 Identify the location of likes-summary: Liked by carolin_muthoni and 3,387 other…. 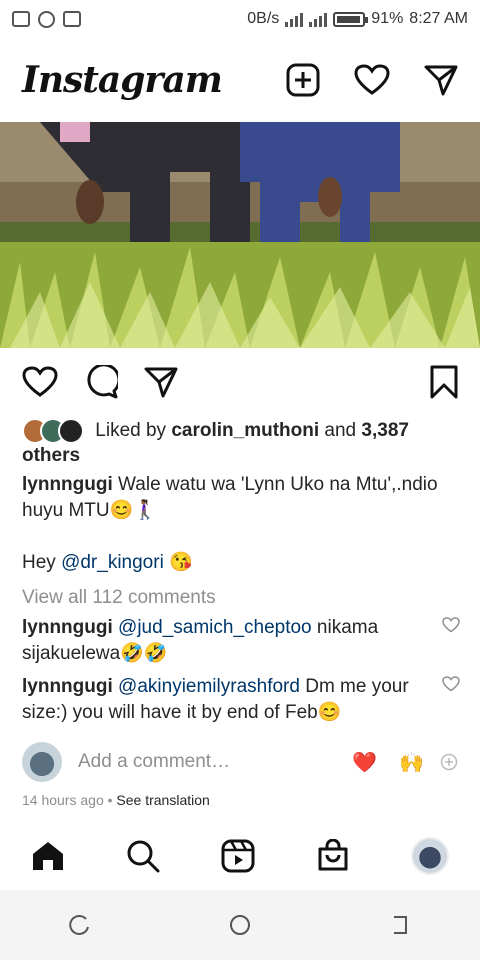
(240, 443).